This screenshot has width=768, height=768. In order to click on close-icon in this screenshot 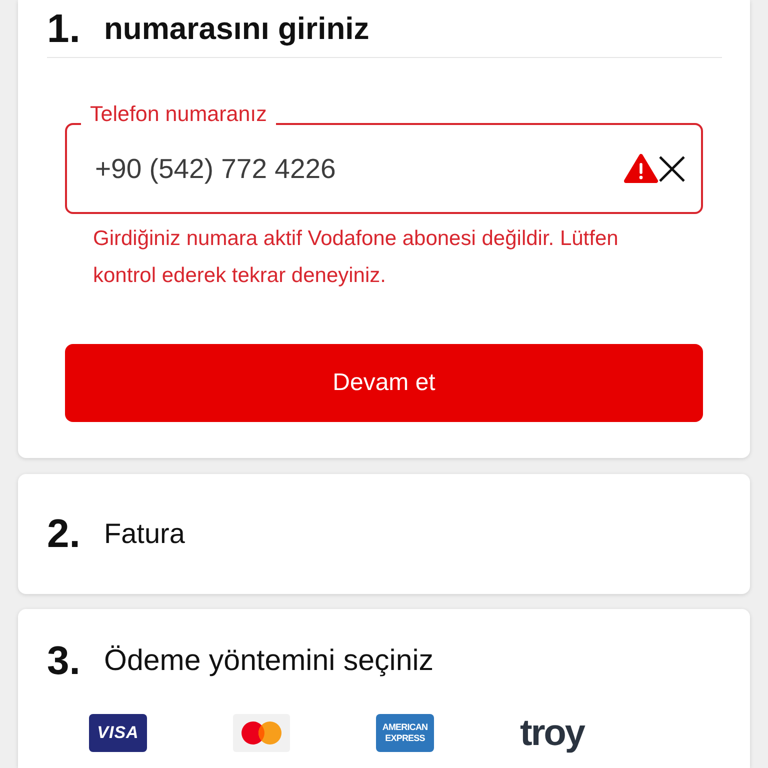, I will do `click(672, 168)`.